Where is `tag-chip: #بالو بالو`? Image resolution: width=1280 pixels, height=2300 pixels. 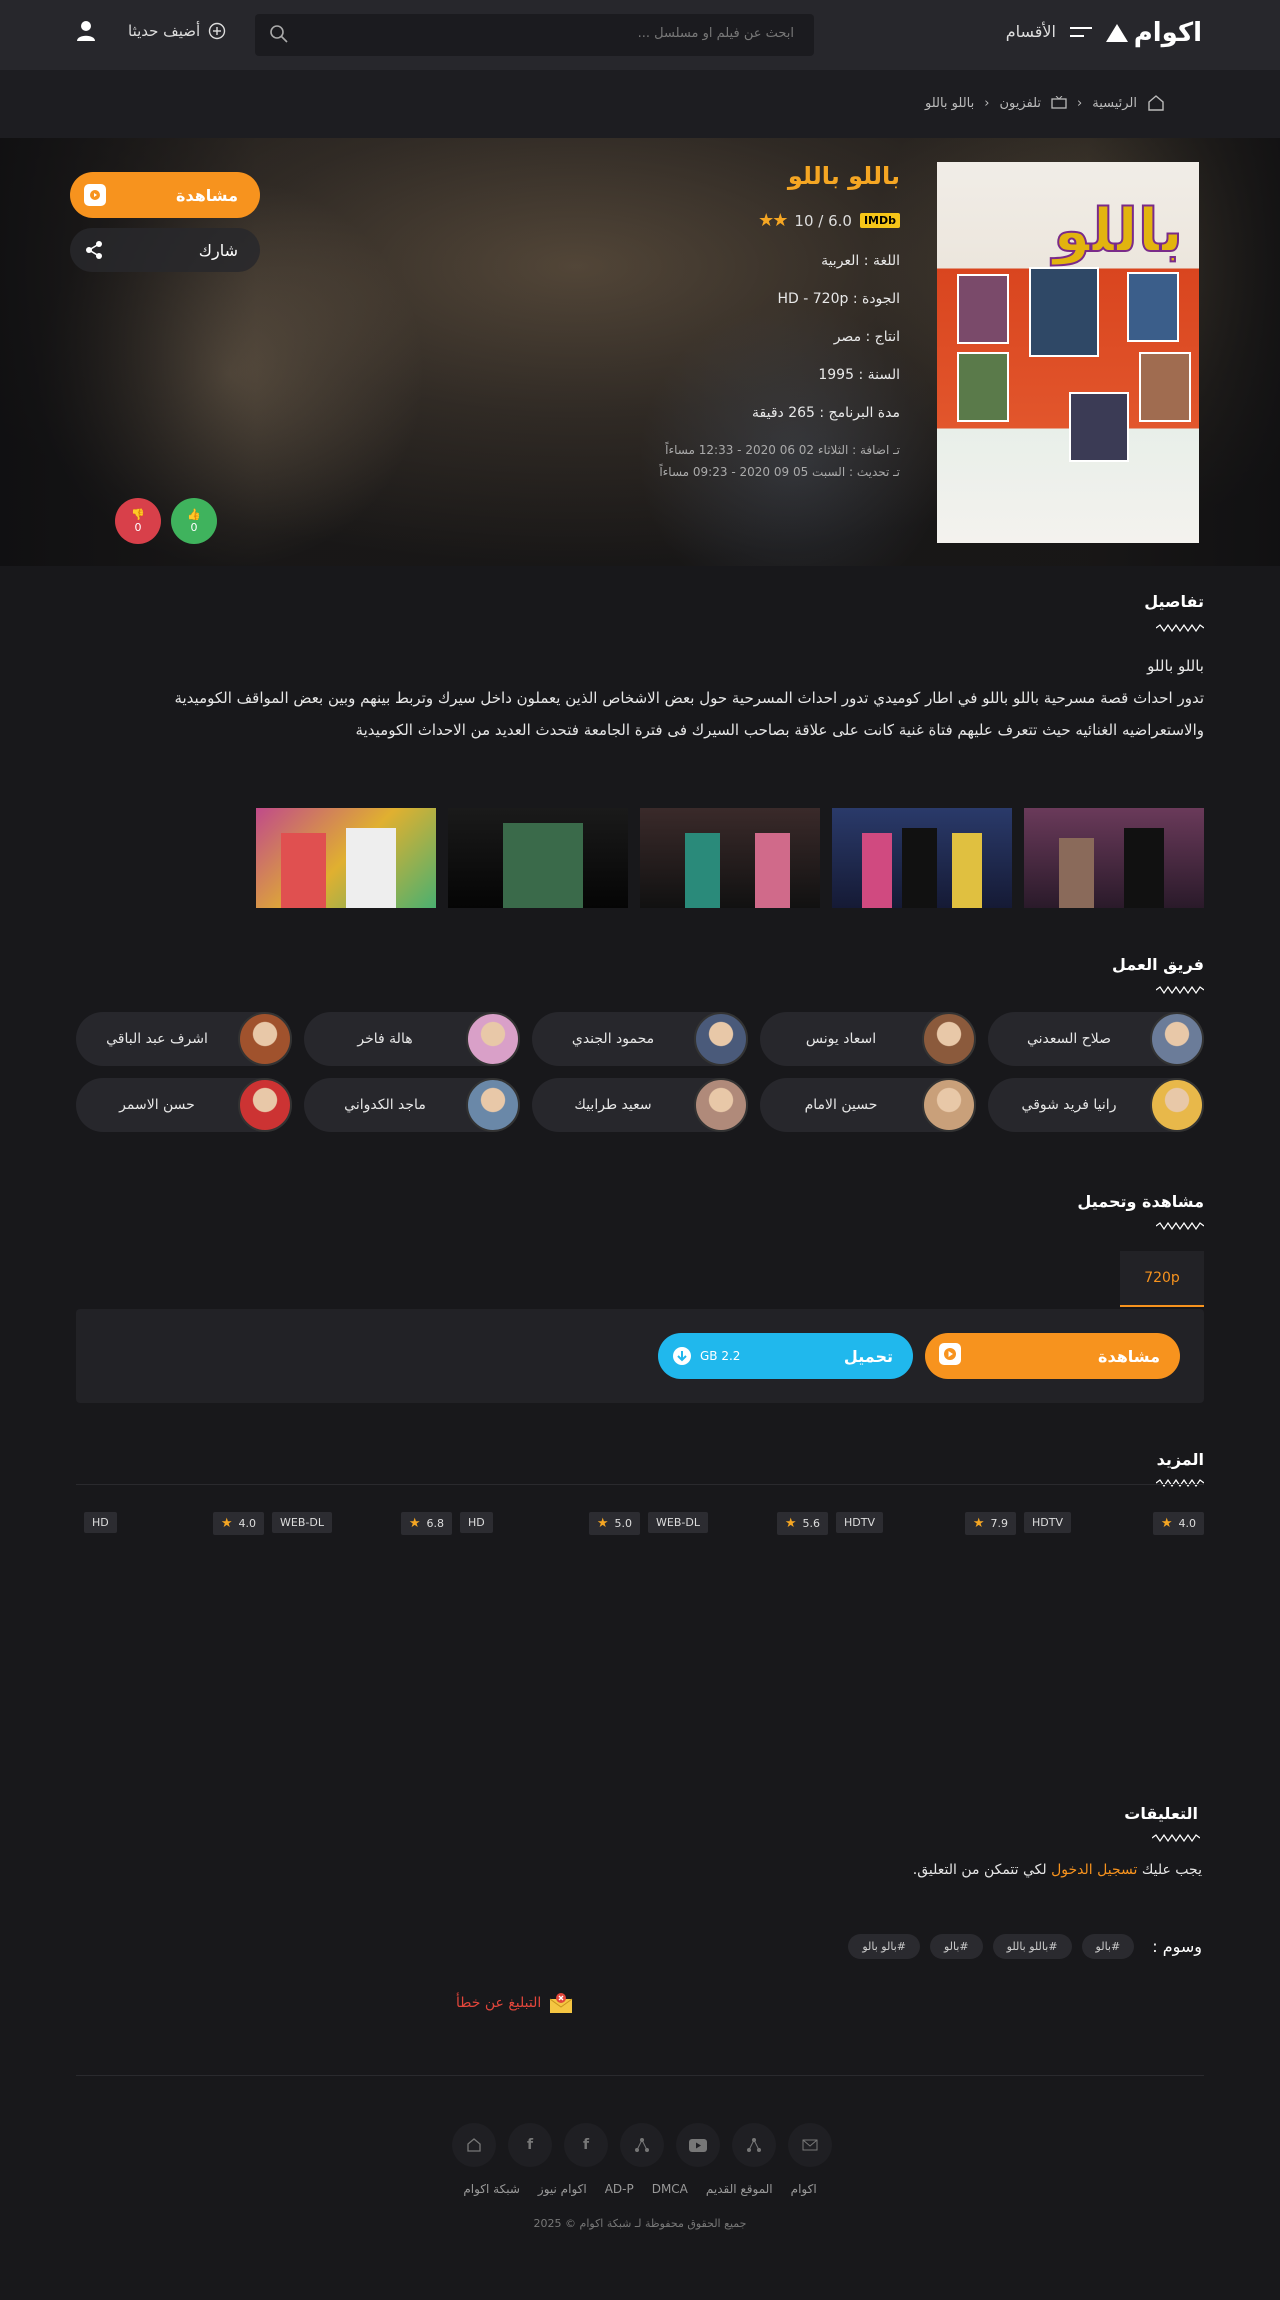 tag-chip: #بالو بالو is located at coordinates (884, 1946).